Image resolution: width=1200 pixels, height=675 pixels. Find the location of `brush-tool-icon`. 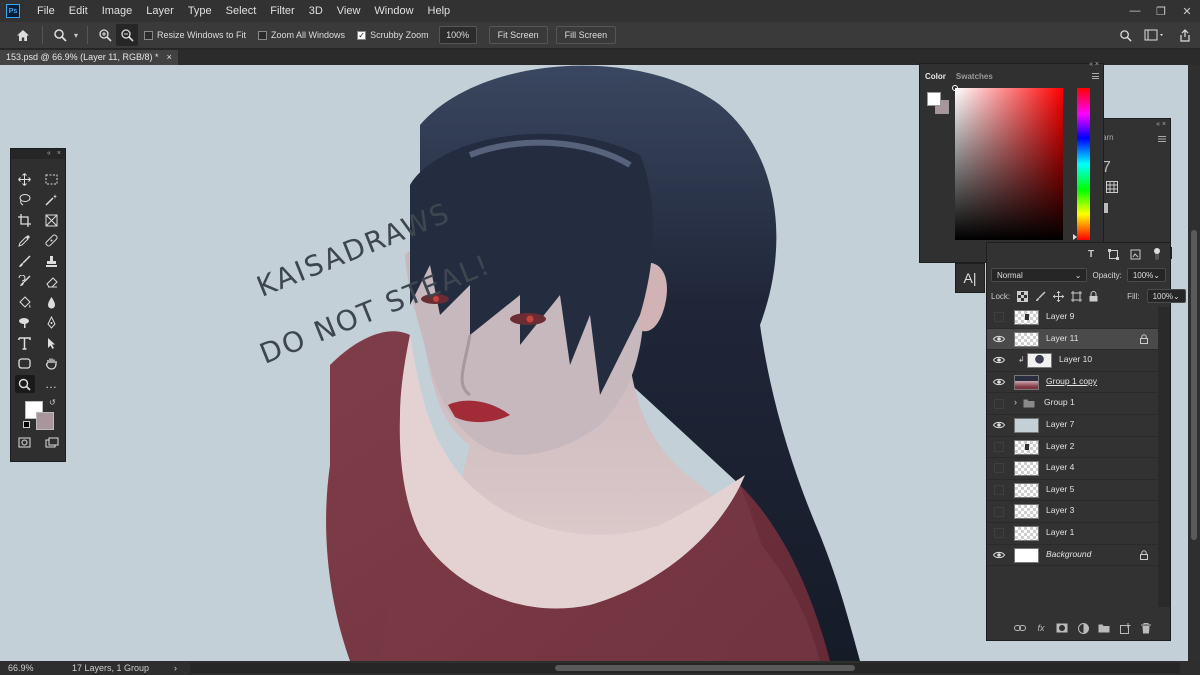

brush-tool-icon is located at coordinates (25, 261).